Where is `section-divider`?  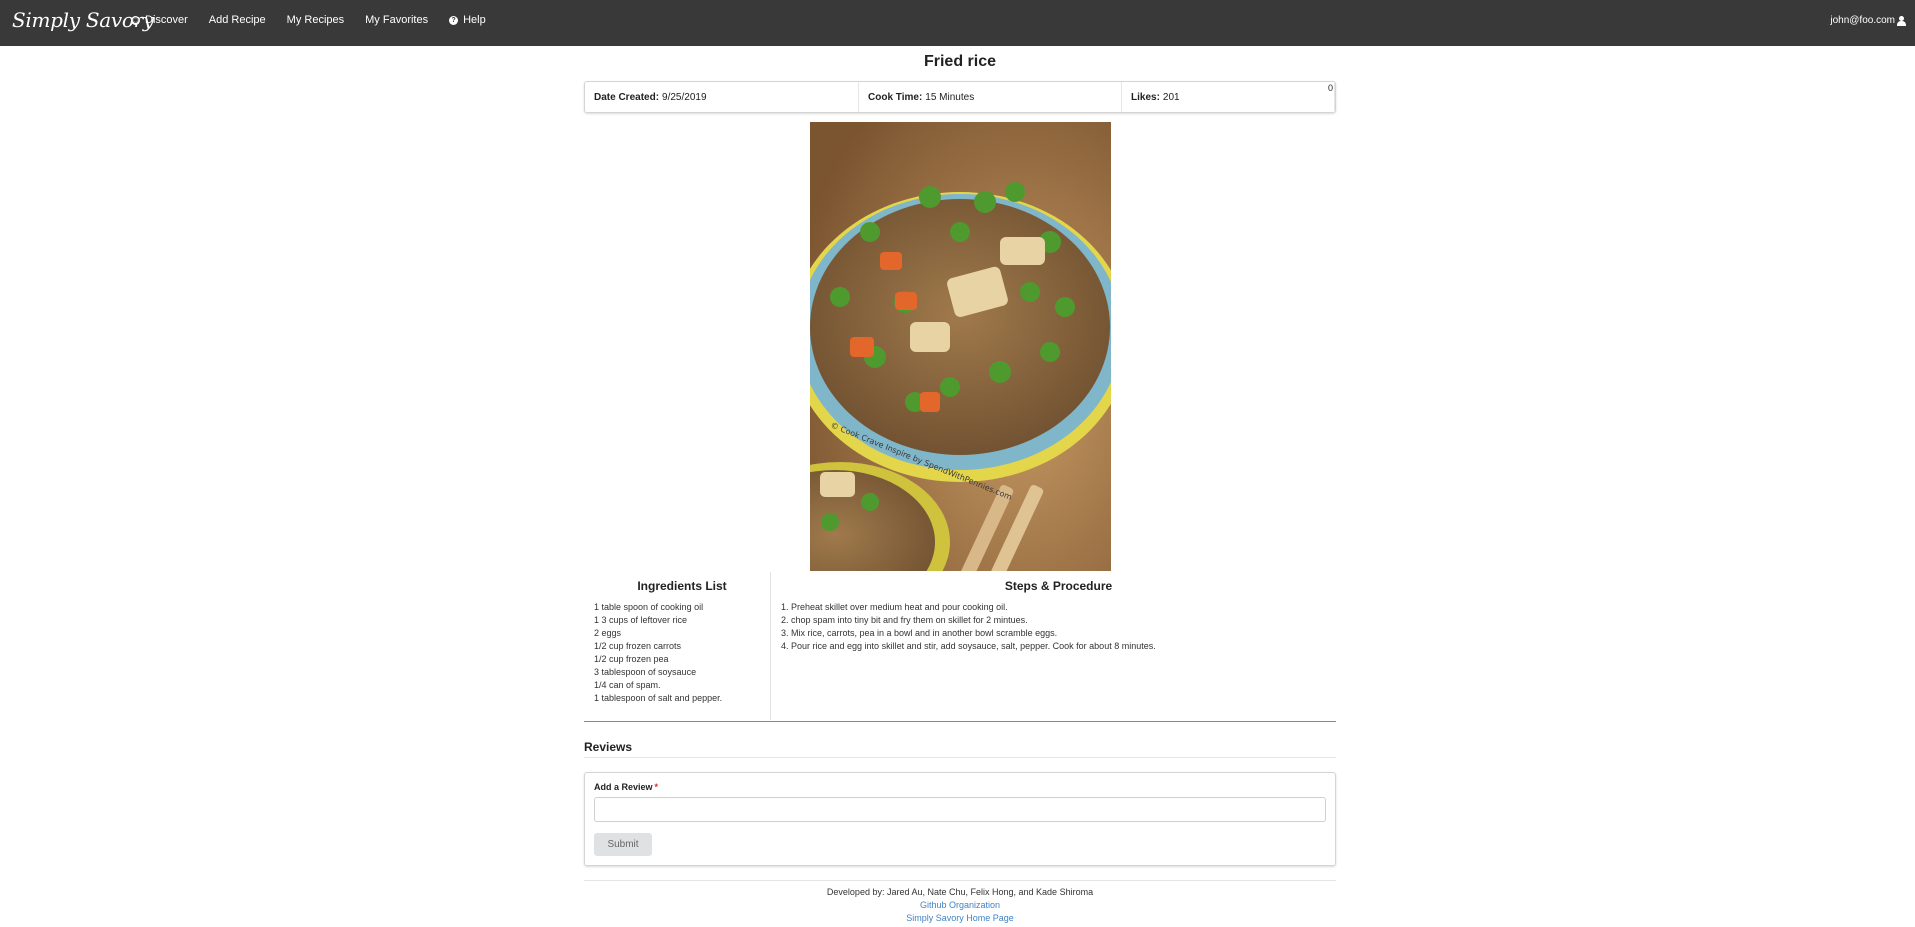 section-divider is located at coordinates (960, 721).